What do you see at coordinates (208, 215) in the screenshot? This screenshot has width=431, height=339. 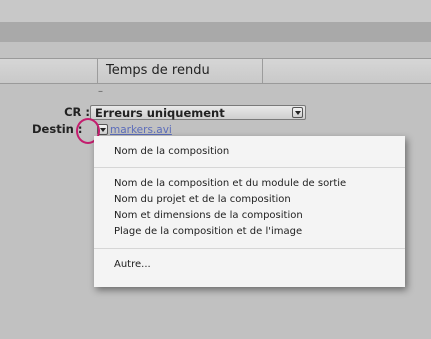 I see `menu-item-composition-name-and-dimensions: Nom et dimensions de la composition` at bounding box center [208, 215].